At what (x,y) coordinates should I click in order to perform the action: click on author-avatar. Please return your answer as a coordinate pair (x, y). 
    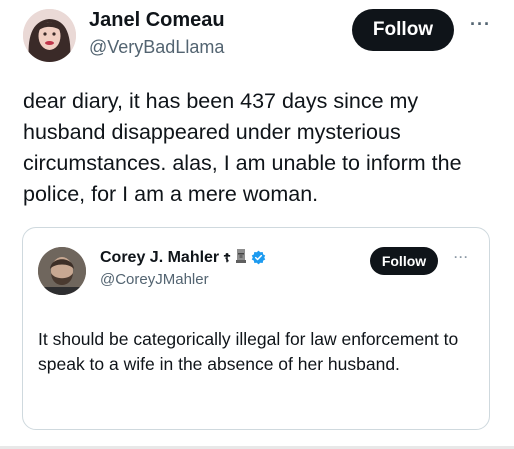
    Looking at the image, I should click on (49, 35).